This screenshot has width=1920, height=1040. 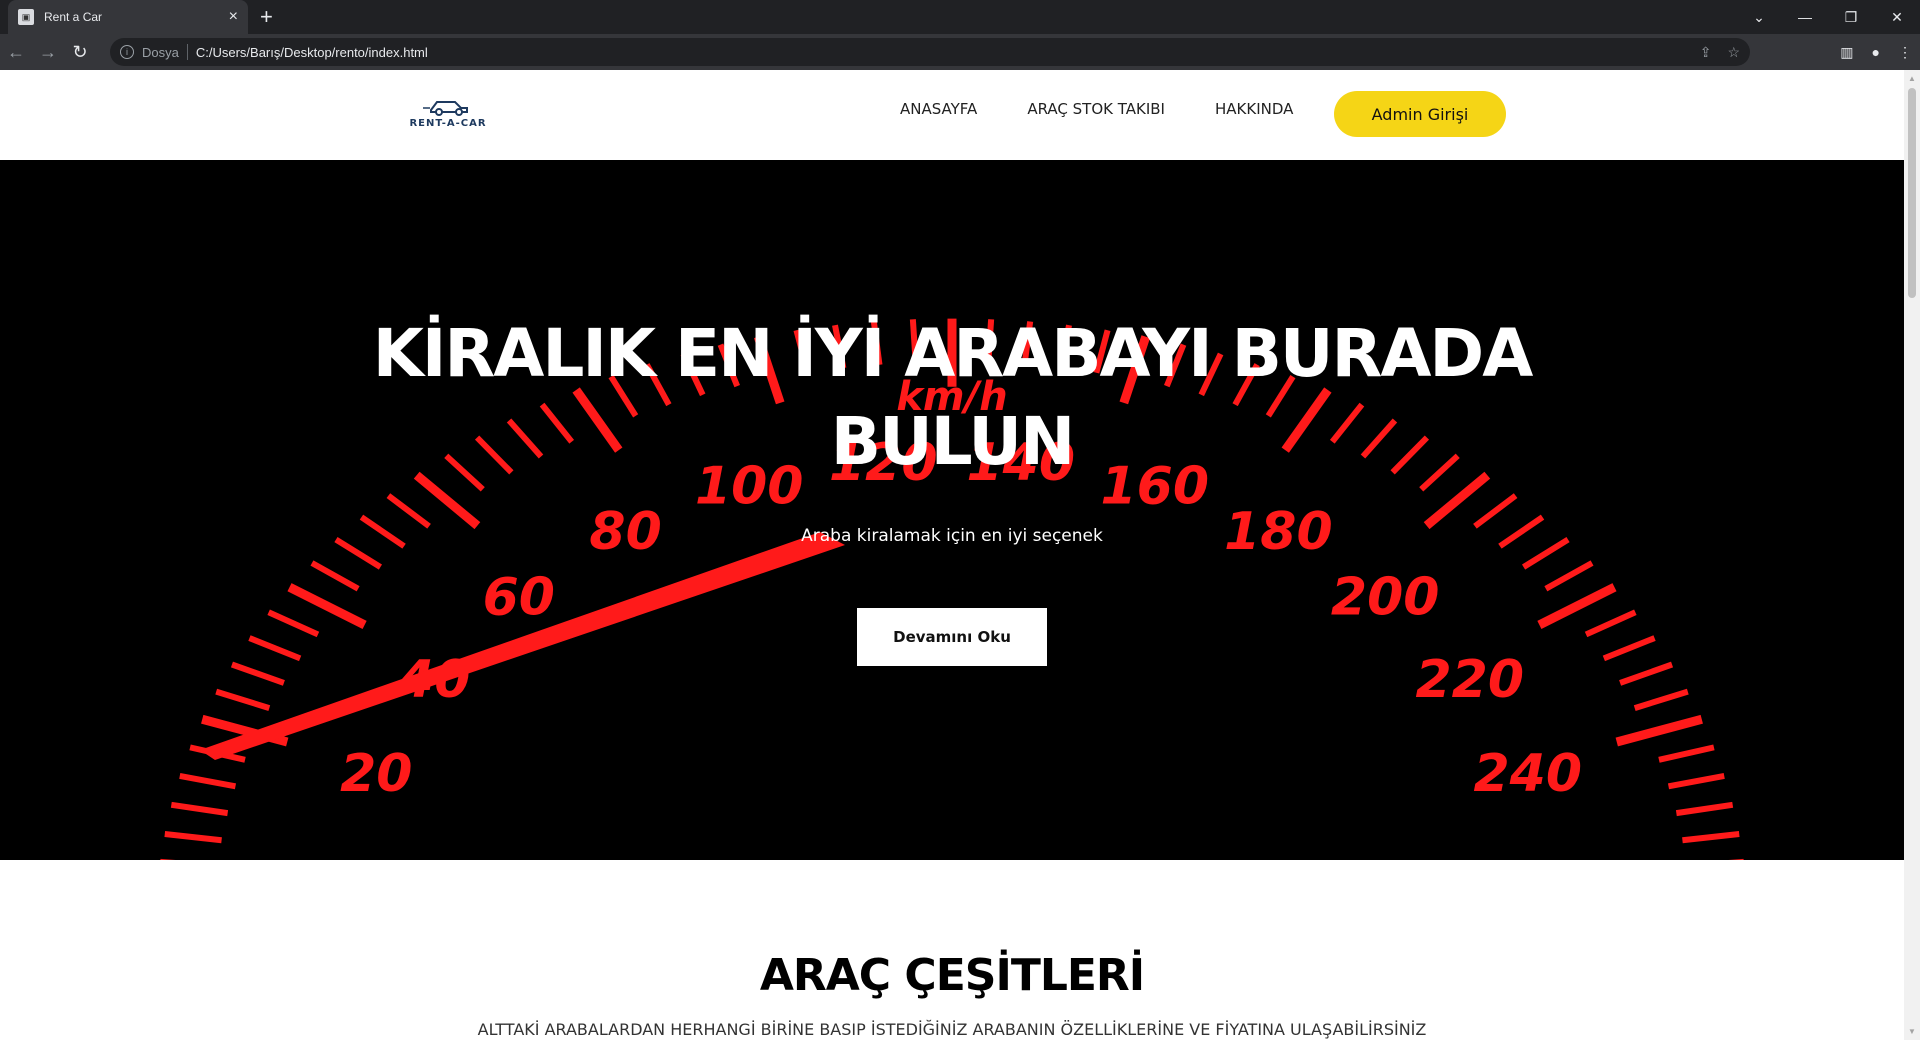 What do you see at coordinates (26, 17) in the screenshot?
I see `favicon-icon: ▣` at bounding box center [26, 17].